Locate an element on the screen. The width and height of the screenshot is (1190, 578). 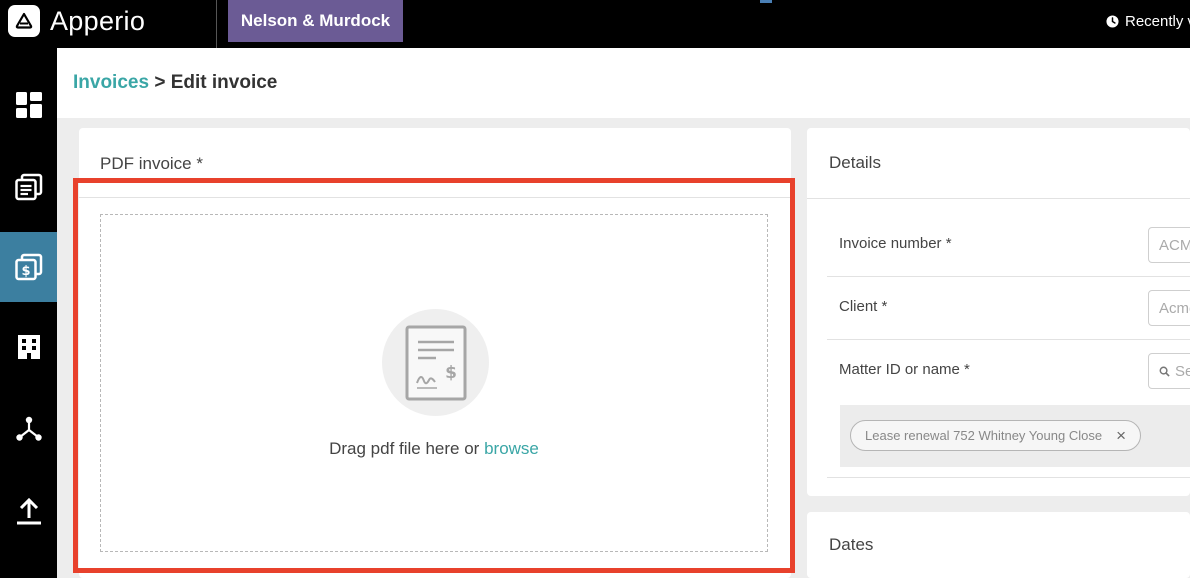
dashboard-icon is located at coordinates (28, 105).